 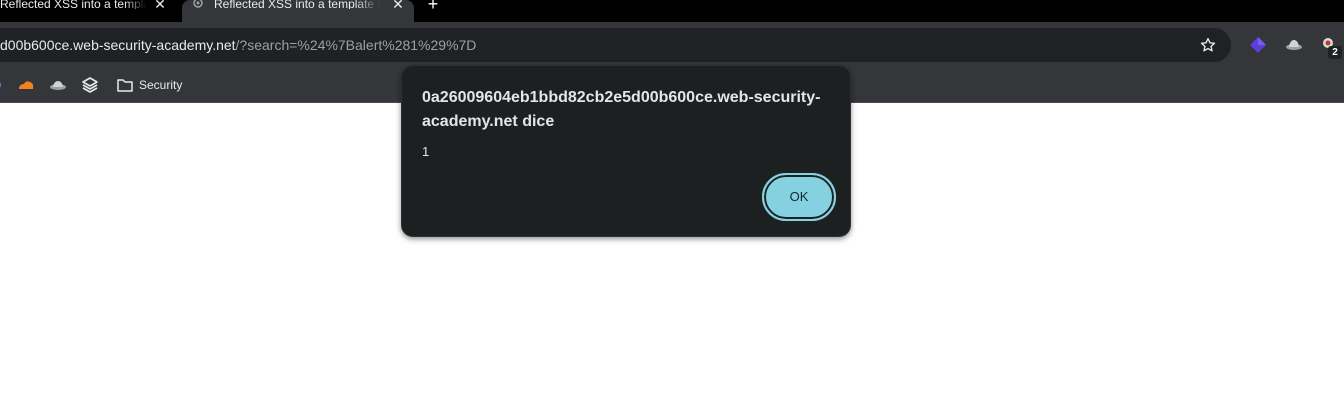 I want to click on stack-icon, so click(x=90, y=85).